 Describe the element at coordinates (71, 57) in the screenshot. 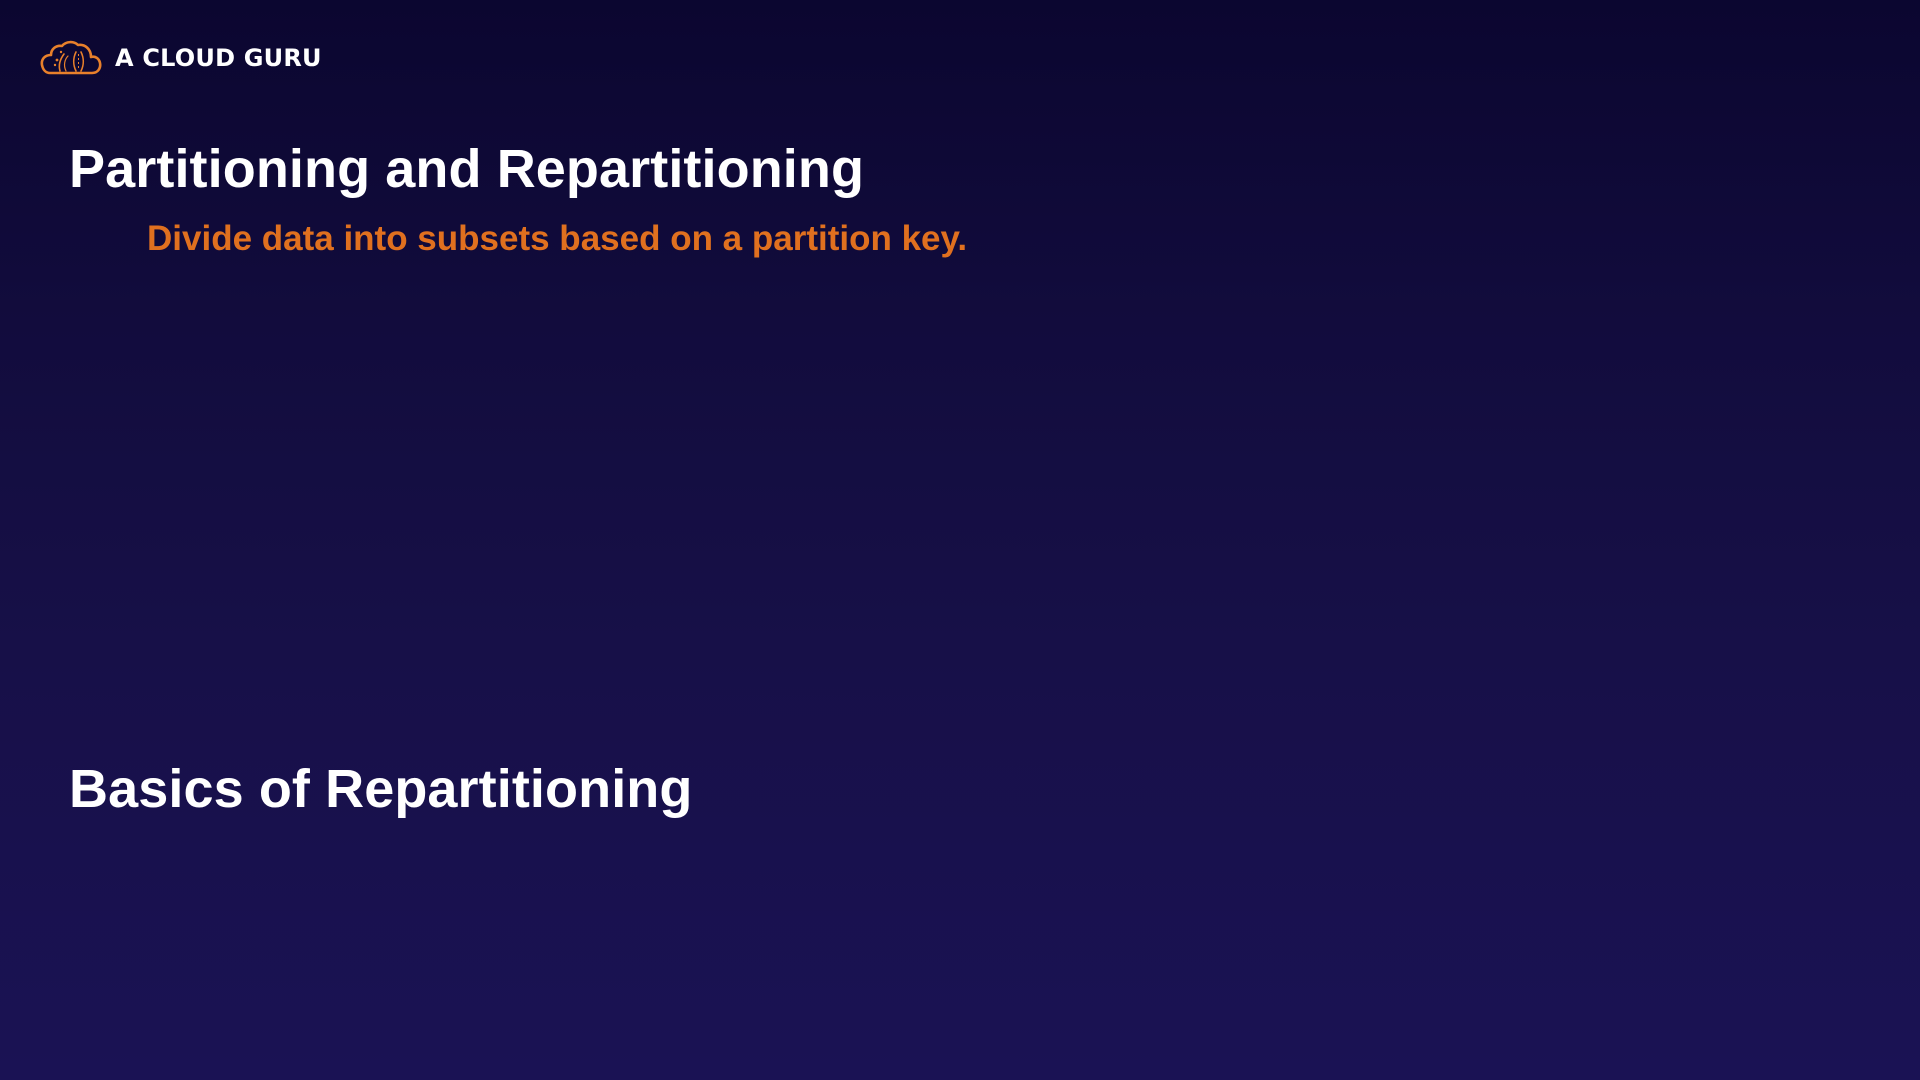

I see `cloud-logo-icon` at that location.